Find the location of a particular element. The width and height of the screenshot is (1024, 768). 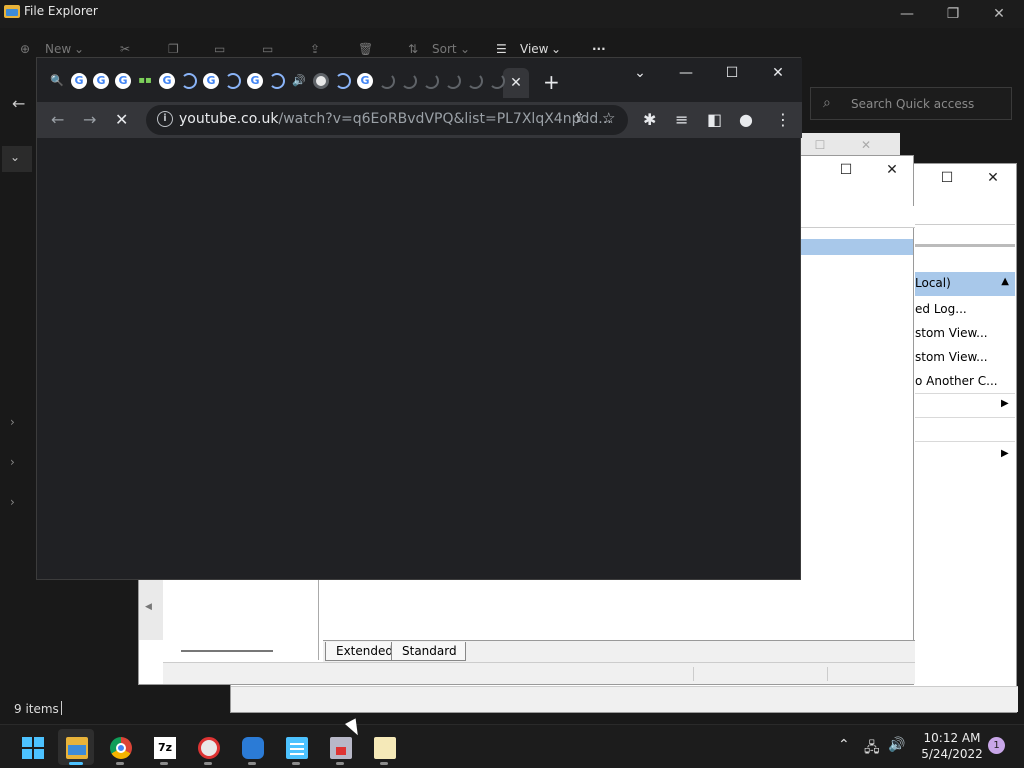

notes-icon is located at coordinates (385, 748).